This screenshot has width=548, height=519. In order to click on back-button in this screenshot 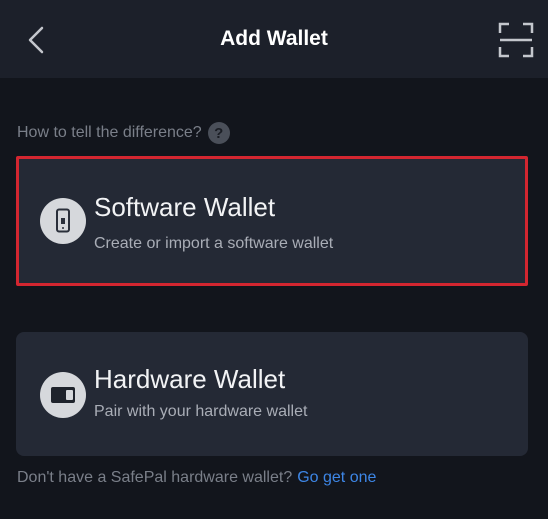, I will do `click(36, 40)`.